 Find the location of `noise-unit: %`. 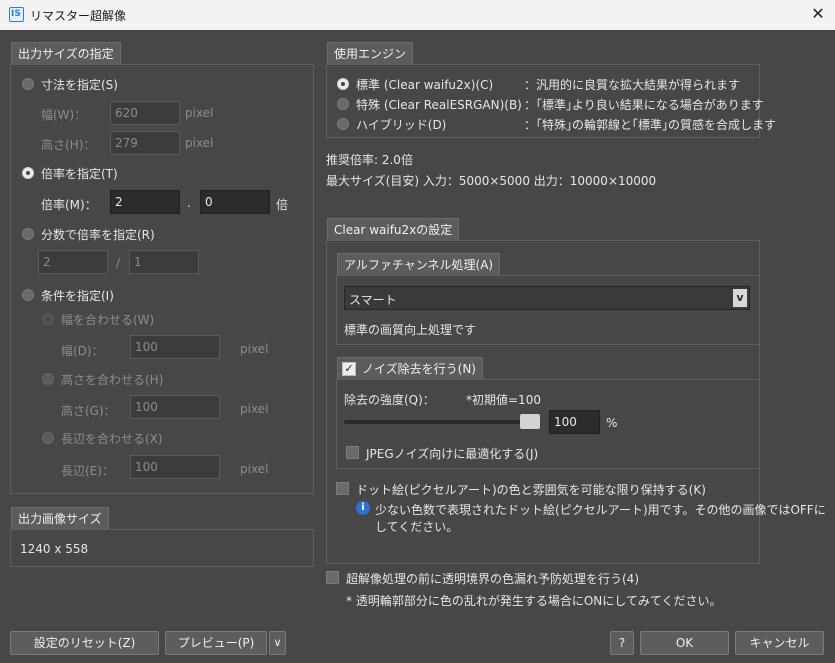

noise-unit: % is located at coordinates (612, 423).